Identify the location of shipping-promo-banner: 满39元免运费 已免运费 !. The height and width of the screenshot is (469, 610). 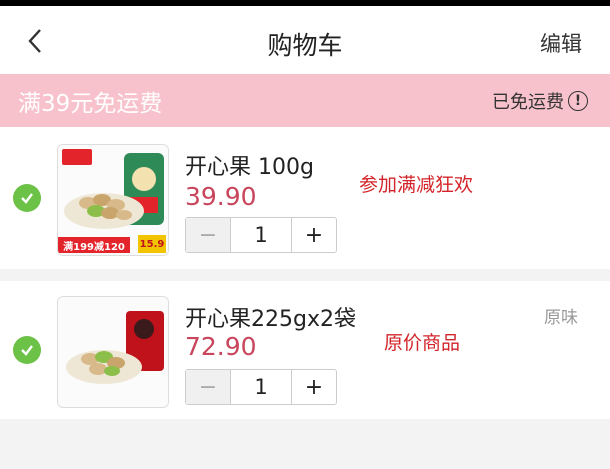
(305, 100).